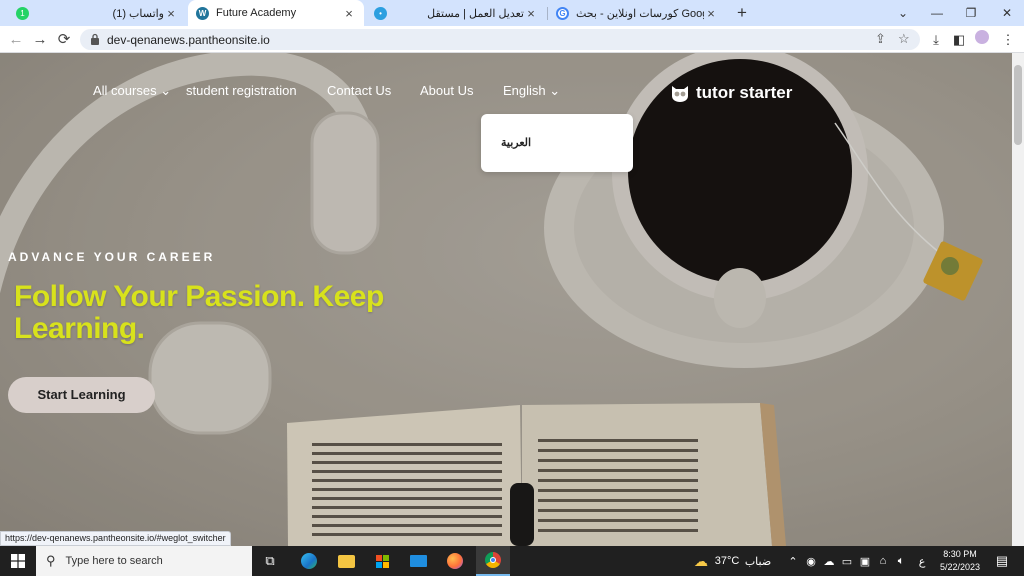 The height and width of the screenshot is (576, 1024). What do you see at coordinates (188, 40) in the screenshot?
I see `url-text: dev-qenanews.pantheonsite.io` at bounding box center [188, 40].